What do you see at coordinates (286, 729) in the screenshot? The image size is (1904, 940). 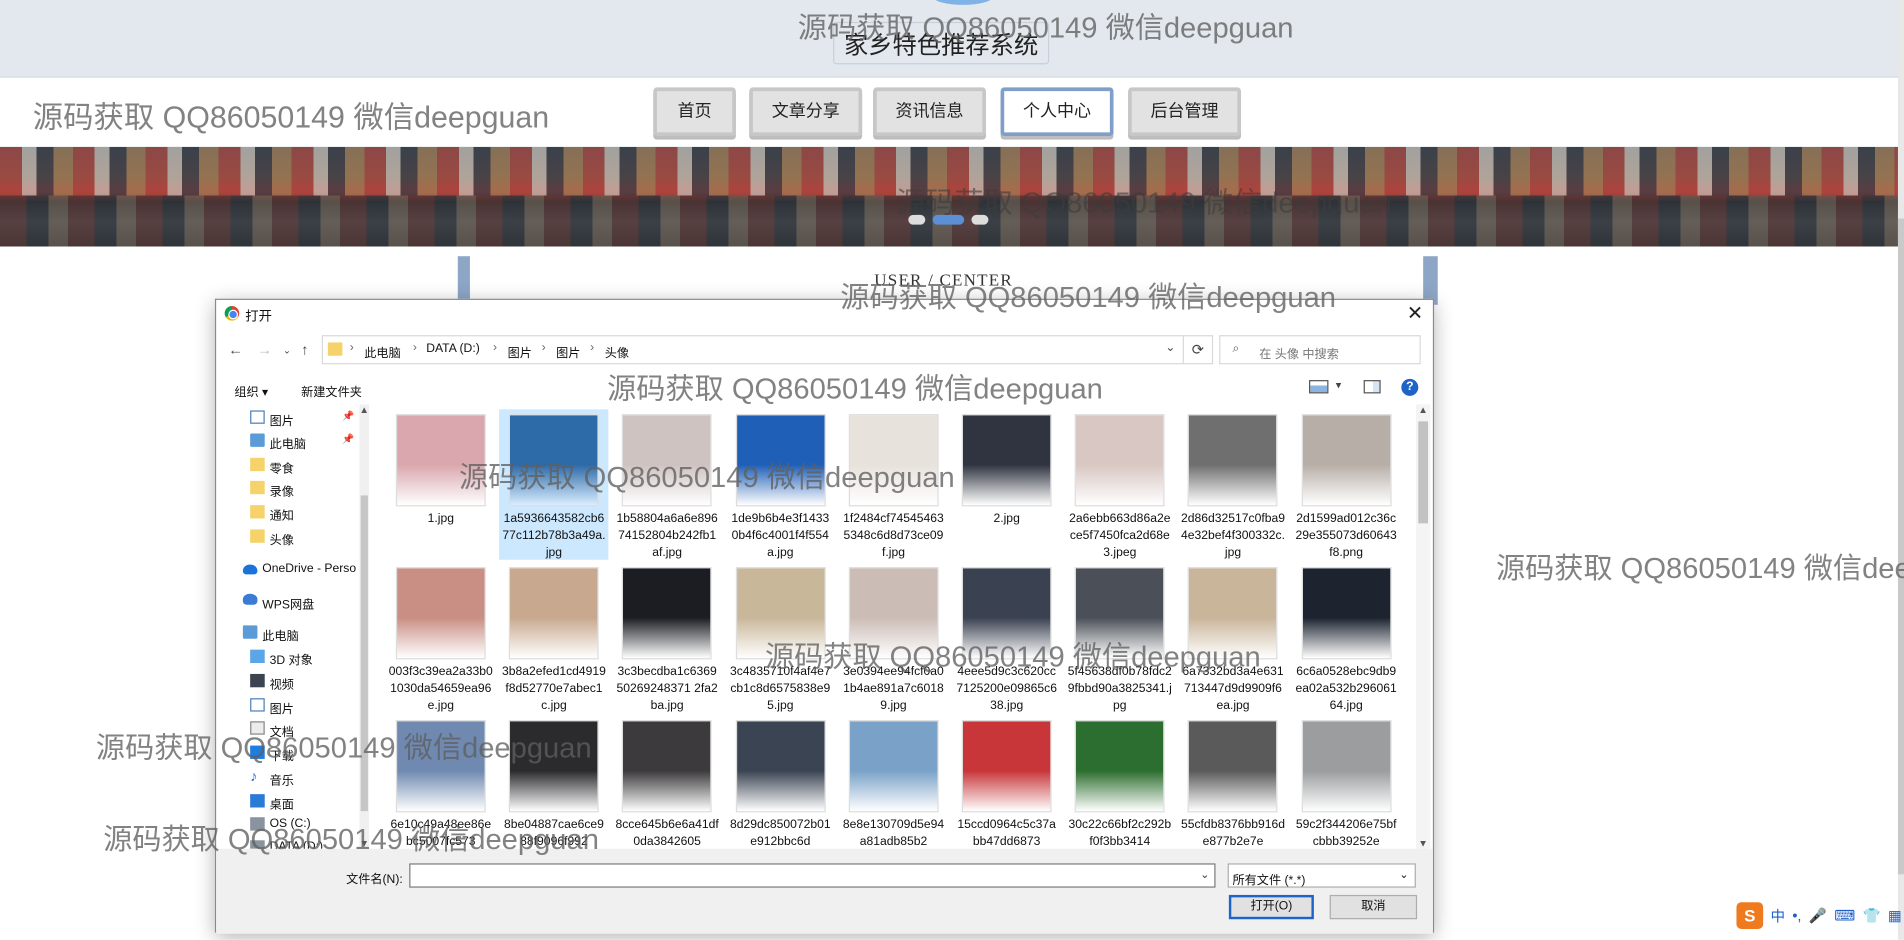 I see `nav-item: 文档` at bounding box center [286, 729].